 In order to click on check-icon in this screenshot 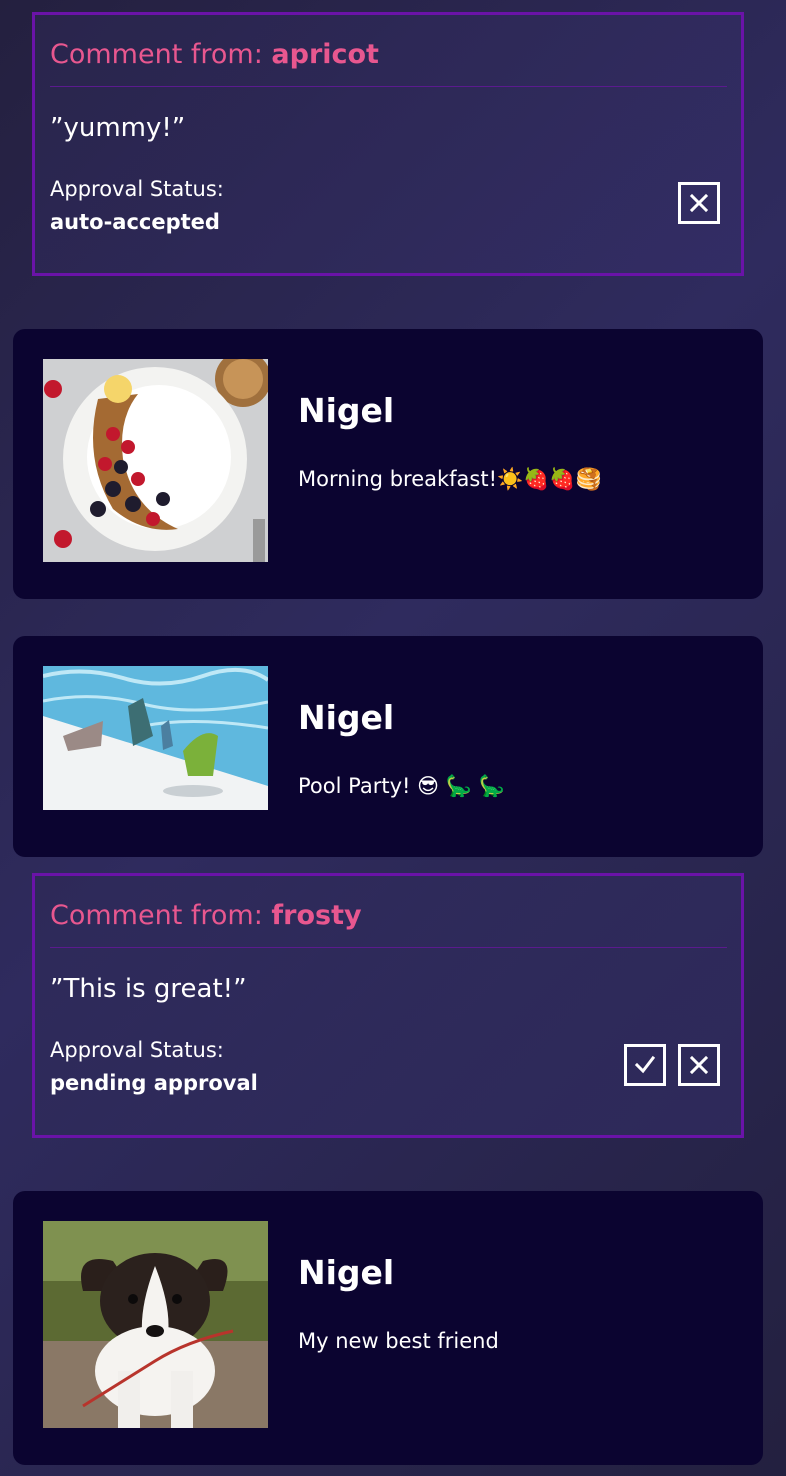, I will do `click(645, 1064)`.